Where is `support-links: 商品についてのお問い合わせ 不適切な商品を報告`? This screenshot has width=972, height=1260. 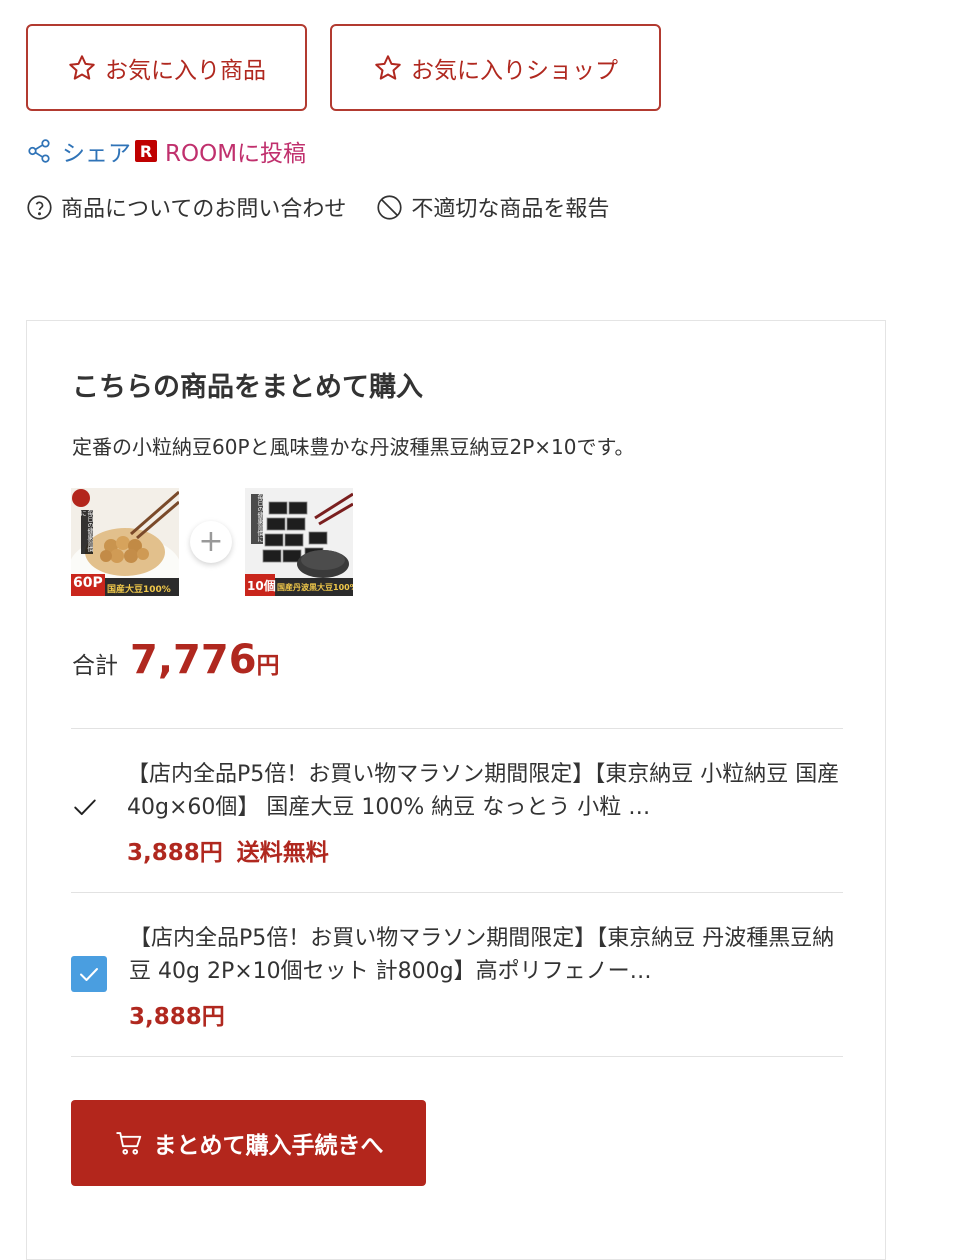
support-links: 商品についてのお問い合わせ 不適切な商品を報告 is located at coordinates (317, 207).